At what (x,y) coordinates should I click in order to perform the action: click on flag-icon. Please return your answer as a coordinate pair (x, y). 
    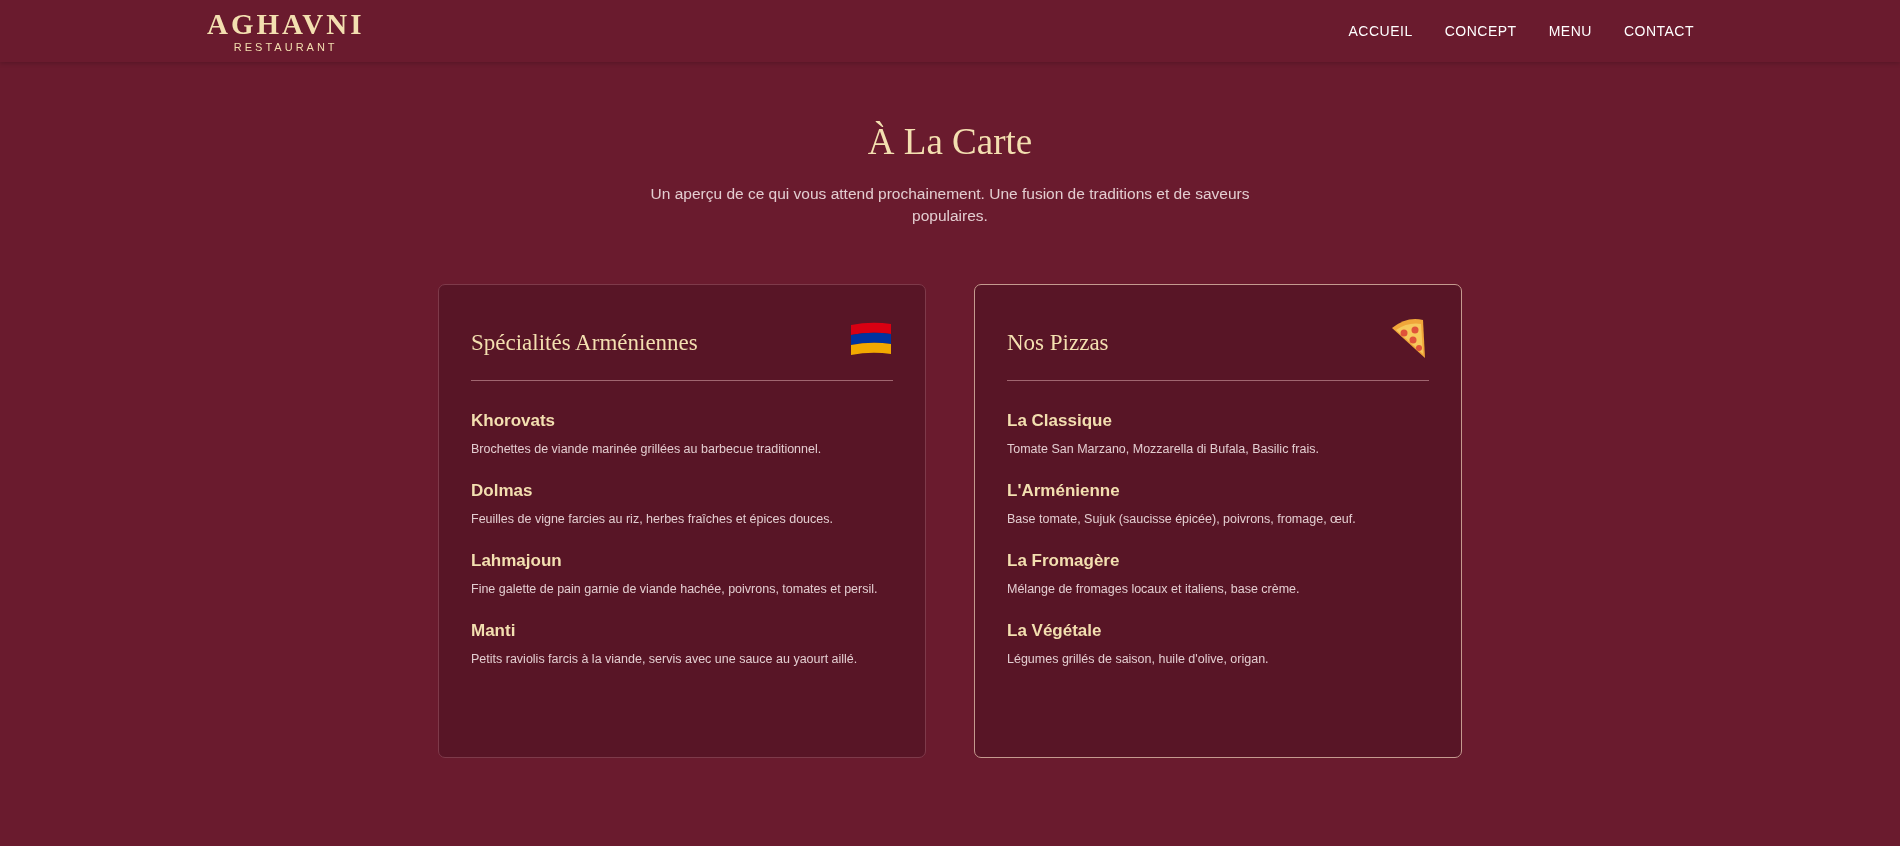
    Looking at the image, I should click on (871, 338).